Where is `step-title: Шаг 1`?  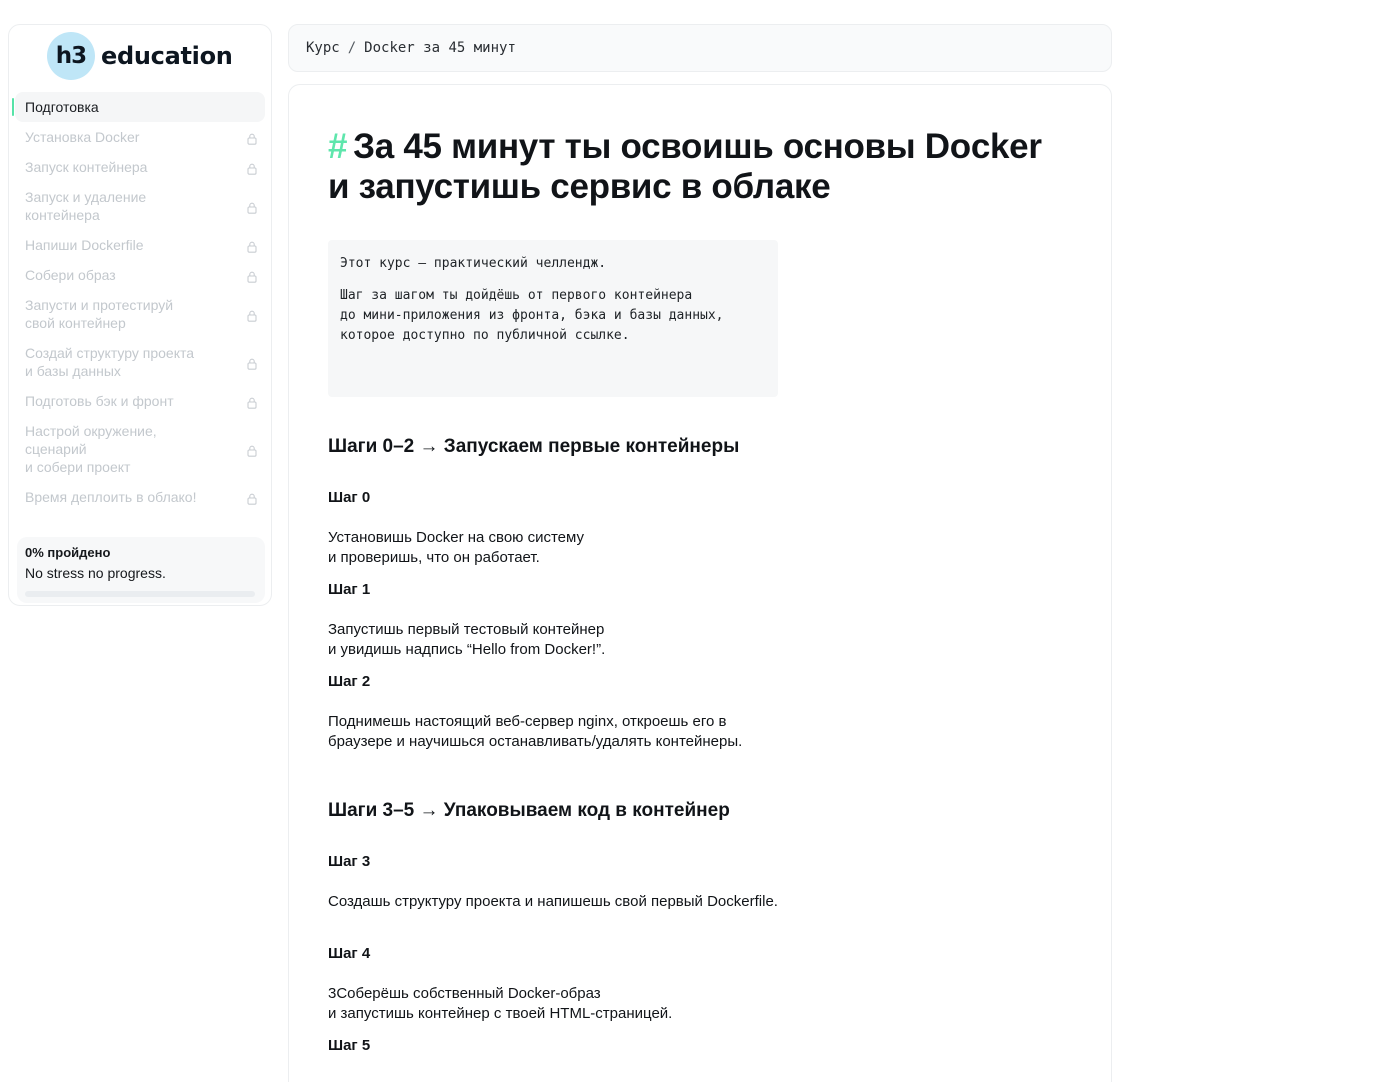
step-title: Шаг 1 is located at coordinates (349, 589).